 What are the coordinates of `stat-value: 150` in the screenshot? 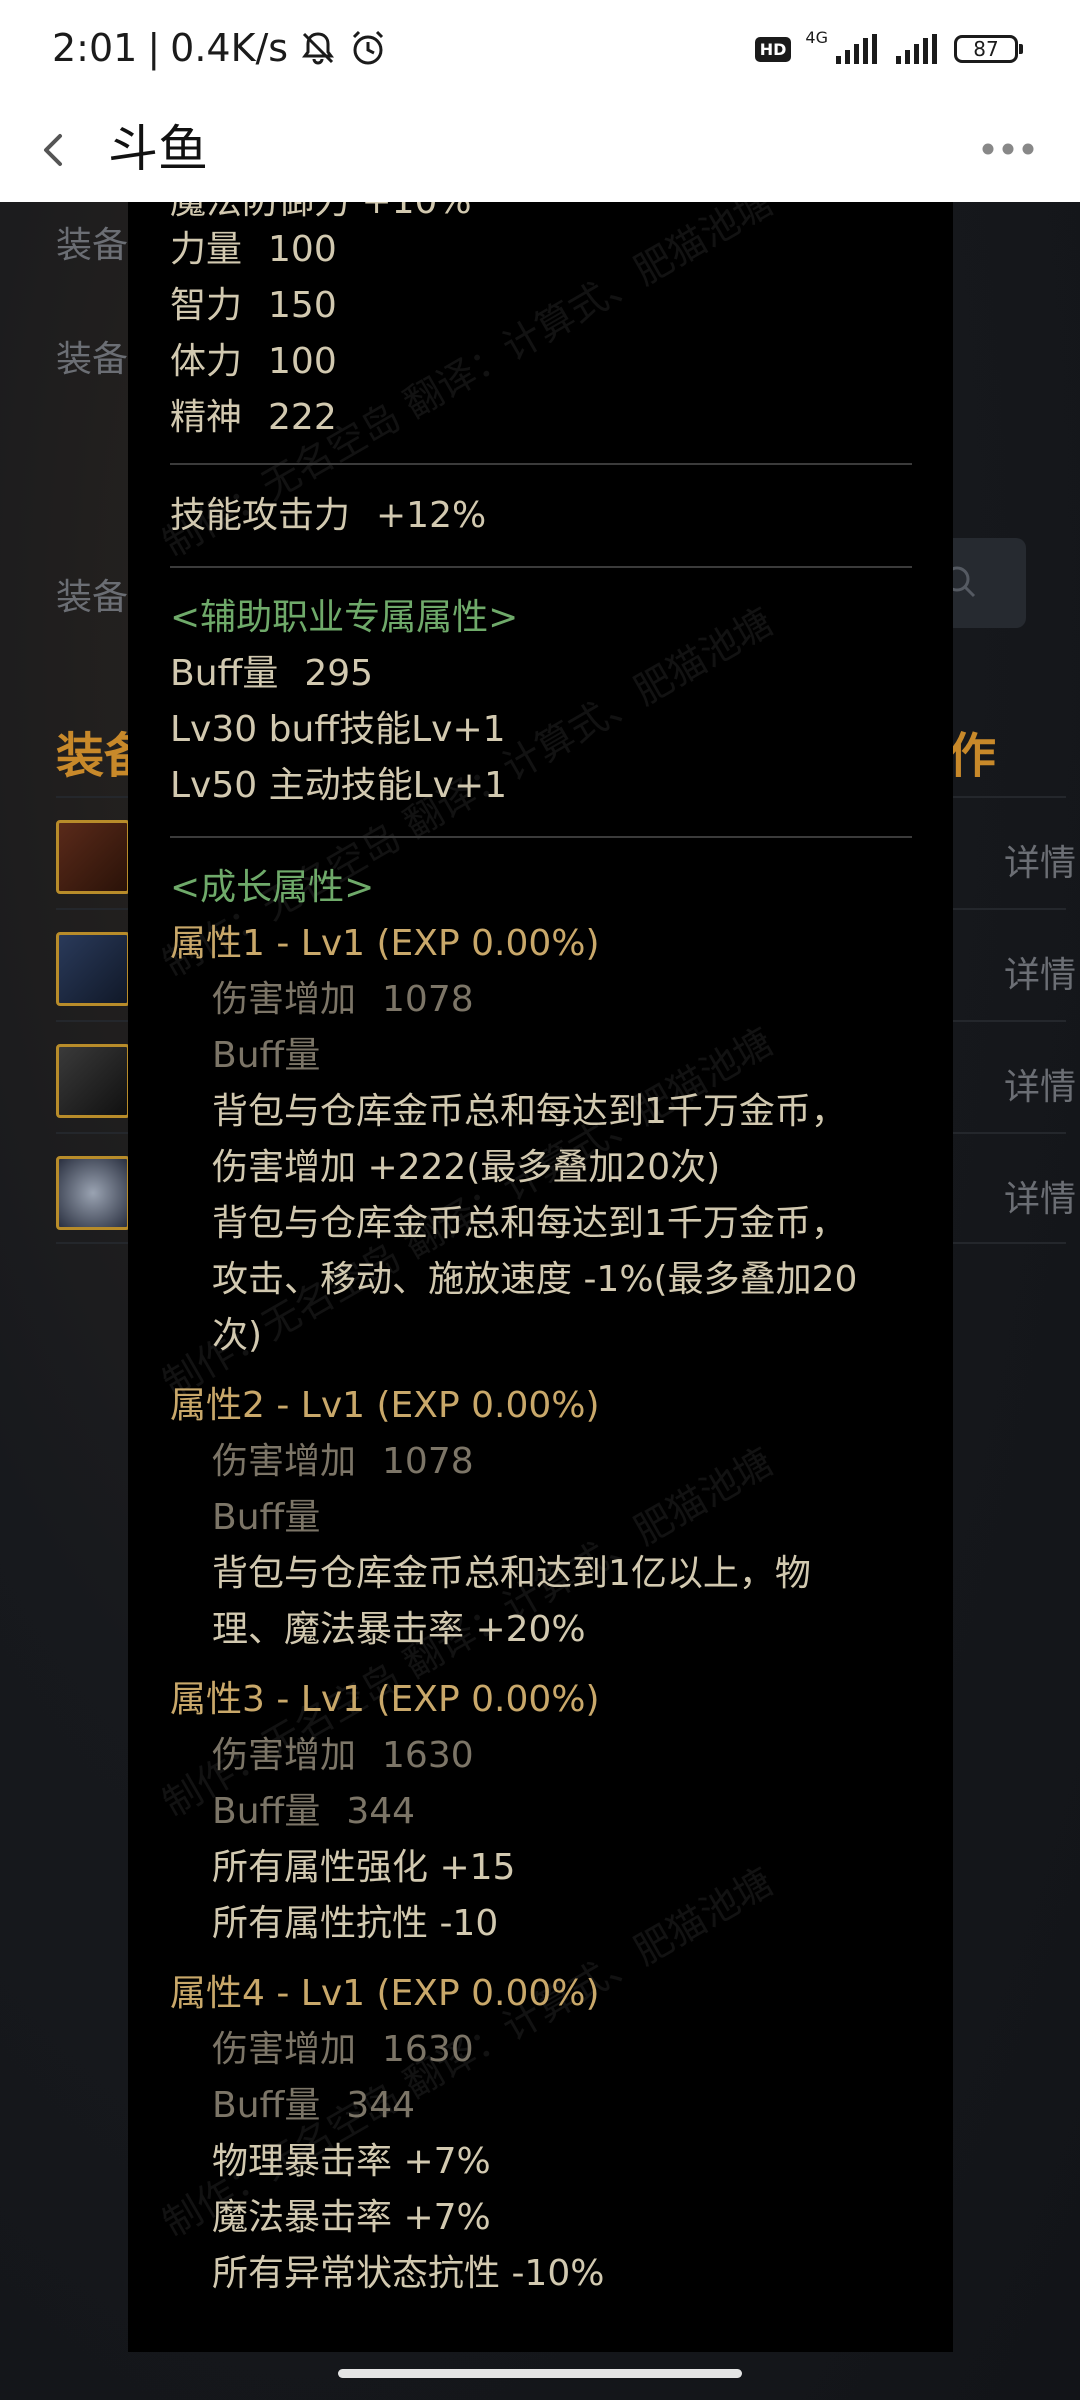 It's located at (302, 305).